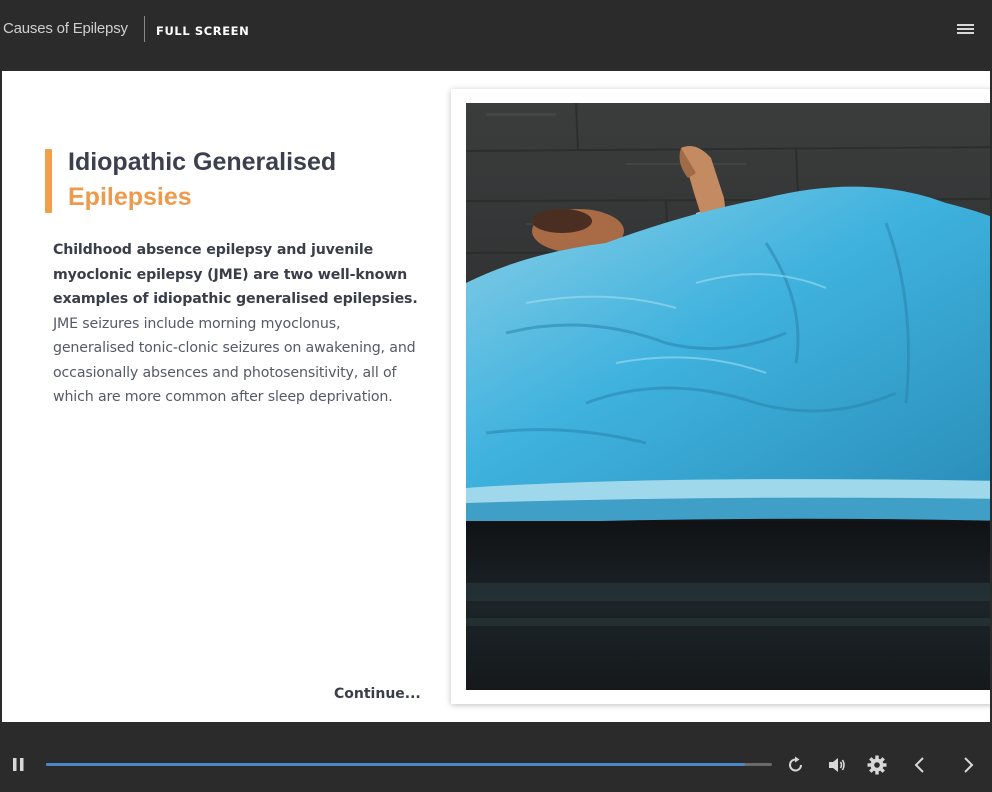  What do you see at coordinates (130, 197) in the screenshot?
I see `slide-heading-line2: Epilepsies` at bounding box center [130, 197].